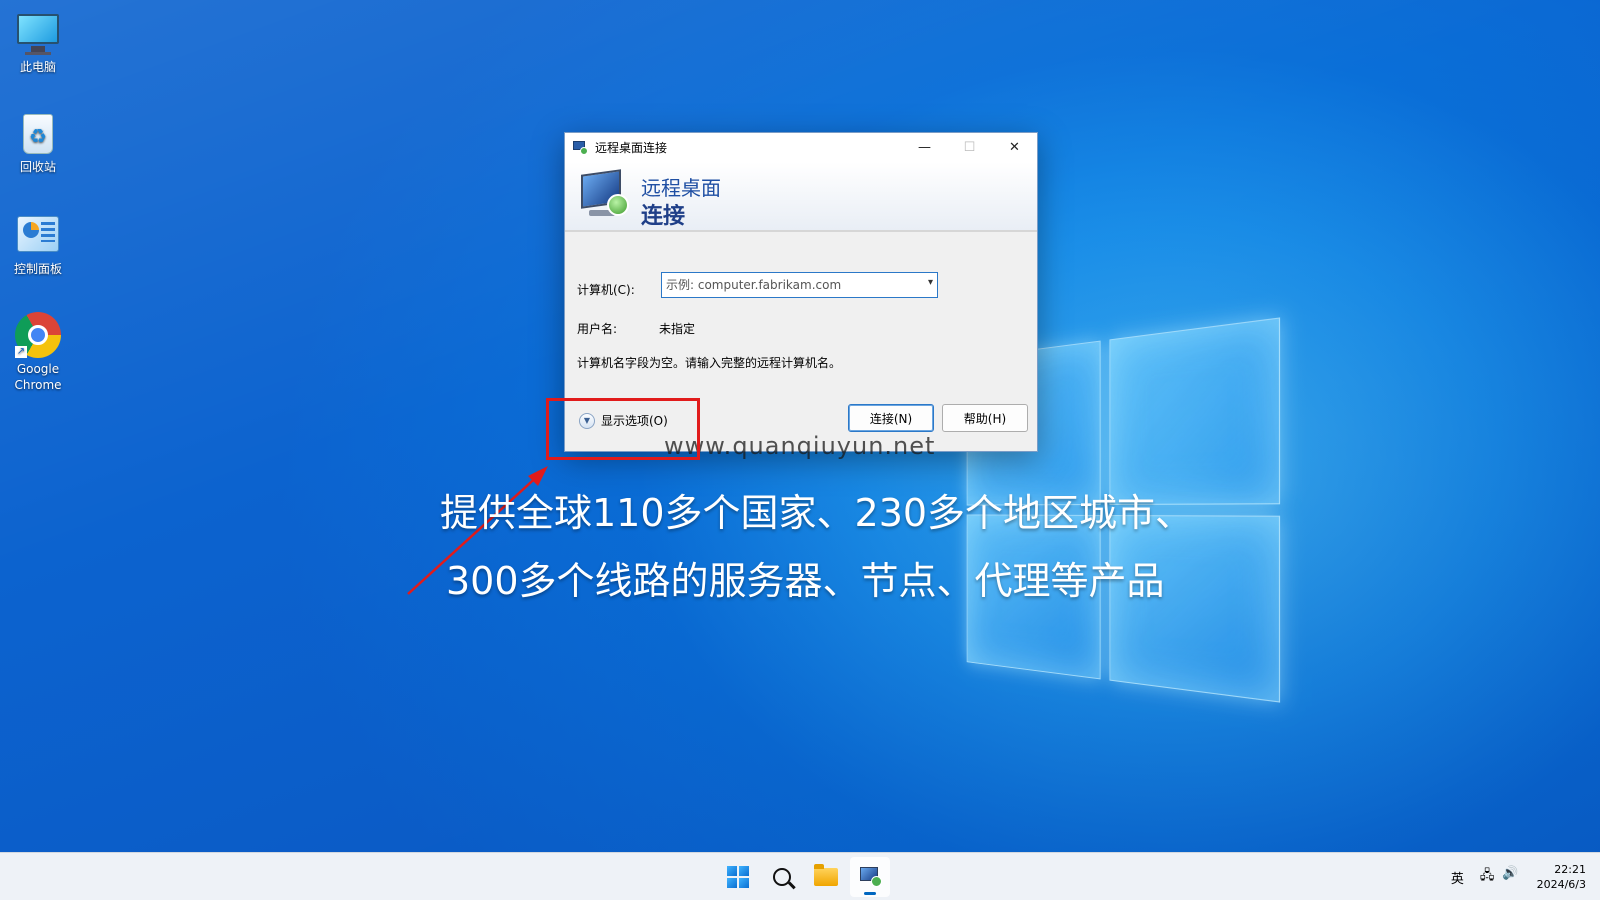  I want to click on desktop-icon-chrome: ↗ Google Chrome, so click(38, 352).